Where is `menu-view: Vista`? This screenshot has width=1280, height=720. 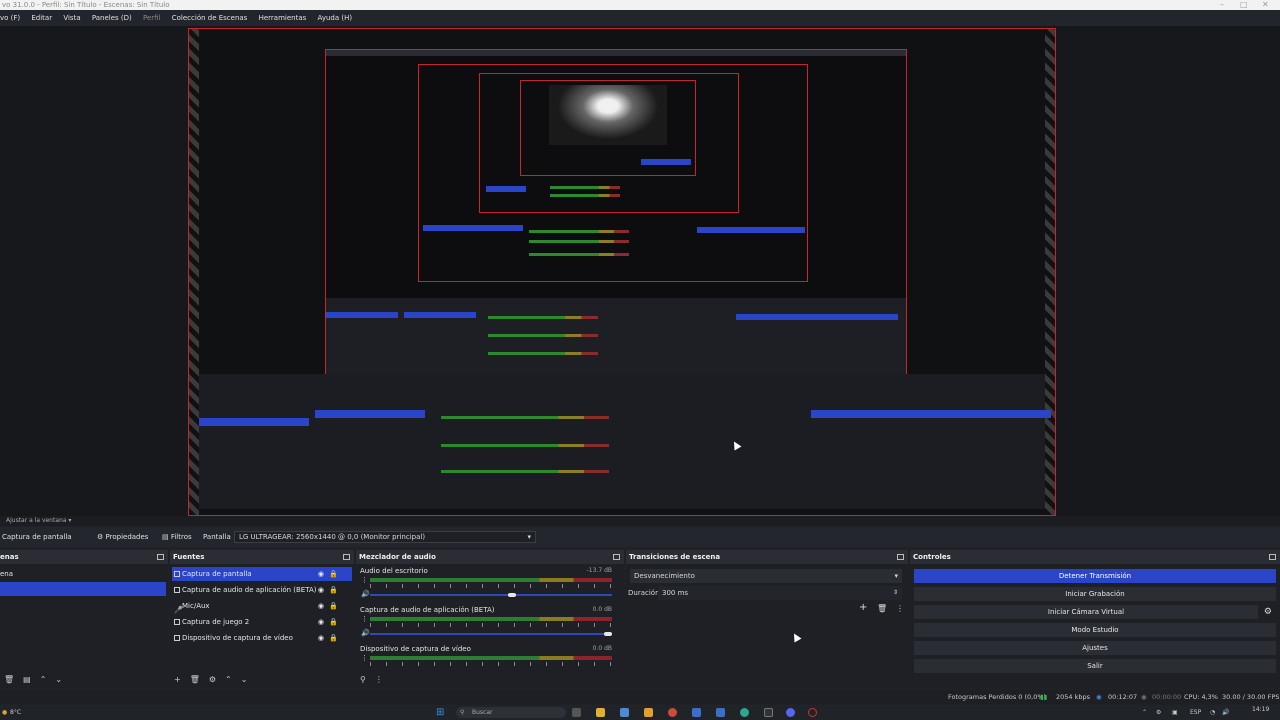 menu-view: Vista is located at coordinates (71, 18).